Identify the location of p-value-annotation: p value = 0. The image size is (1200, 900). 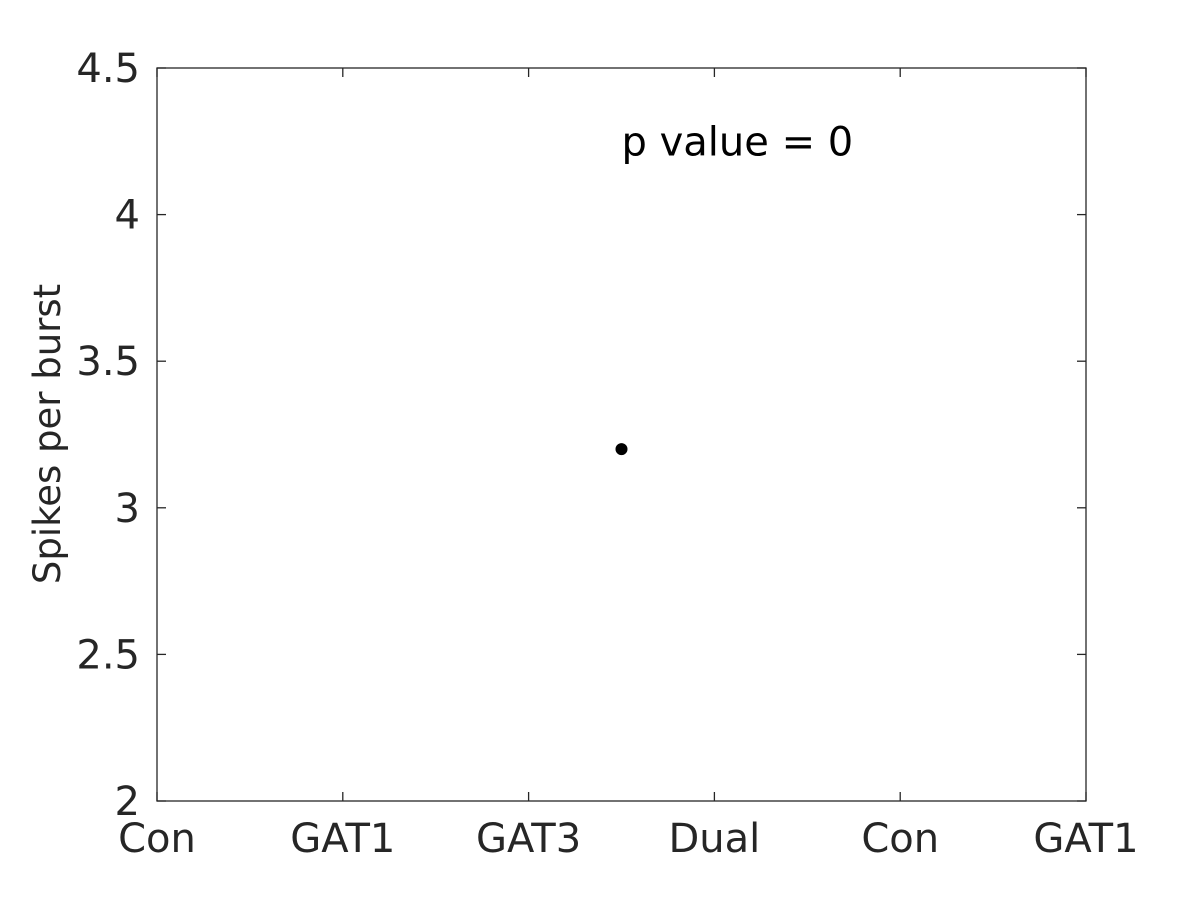
(738, 142).